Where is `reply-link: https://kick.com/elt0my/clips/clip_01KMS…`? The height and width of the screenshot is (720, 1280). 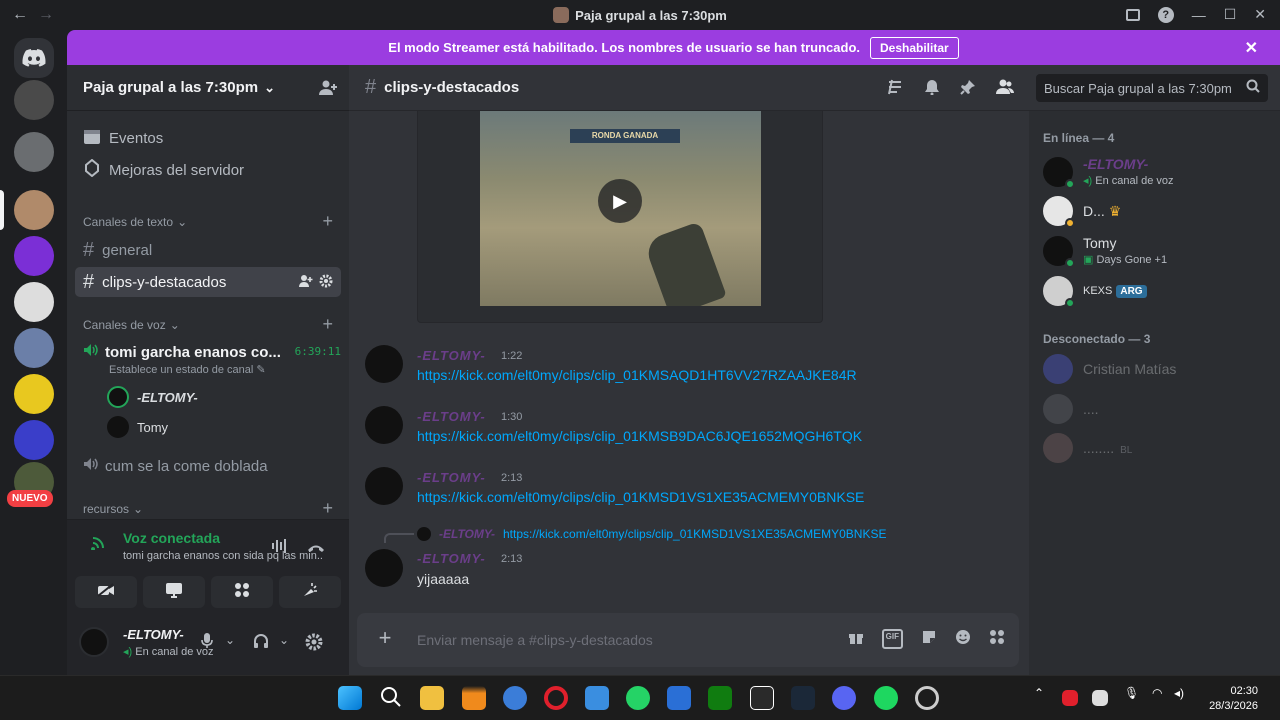
reply-link: https://kick.com/elt0my/clips/clip_01KMS… is located at coordinates (694, 534).